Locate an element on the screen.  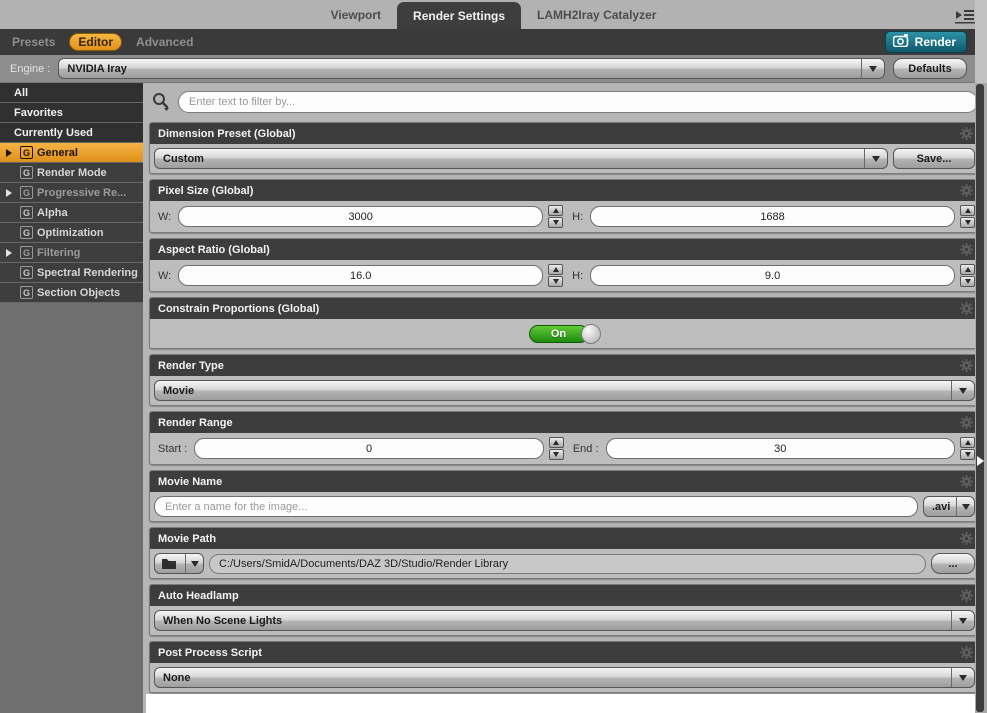
aspect-height-stepper is located at coordinates (967, 275).